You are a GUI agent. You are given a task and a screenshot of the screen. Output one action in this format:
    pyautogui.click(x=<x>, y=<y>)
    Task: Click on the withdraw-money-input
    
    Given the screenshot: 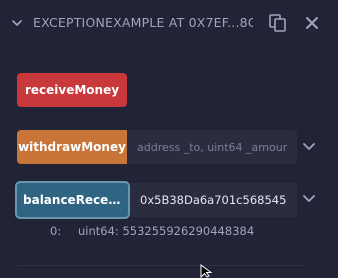 What is the action you would take?
    pyautogui.click(x=212, y=147)
    